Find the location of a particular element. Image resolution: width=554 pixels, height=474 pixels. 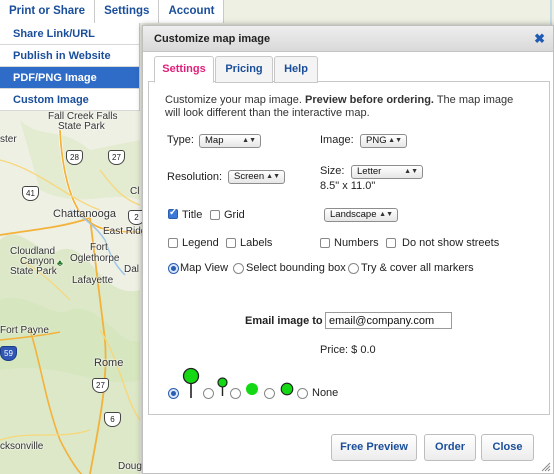

resolution-select: Screen ▲▼ is located at coordinates (256, 177).